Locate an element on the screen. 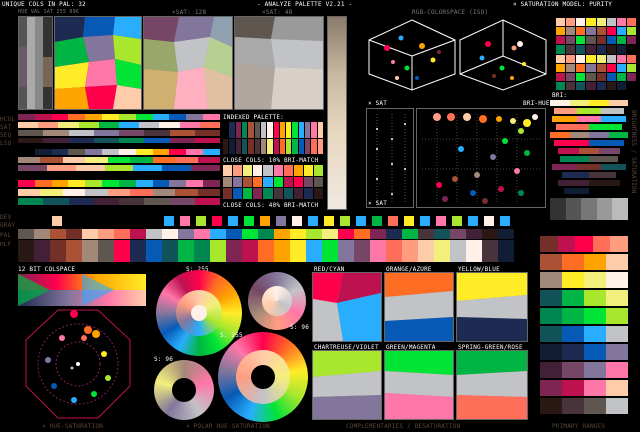 The image size is (640, 432). comp-spring-rose is located at coordinates (492, 385).